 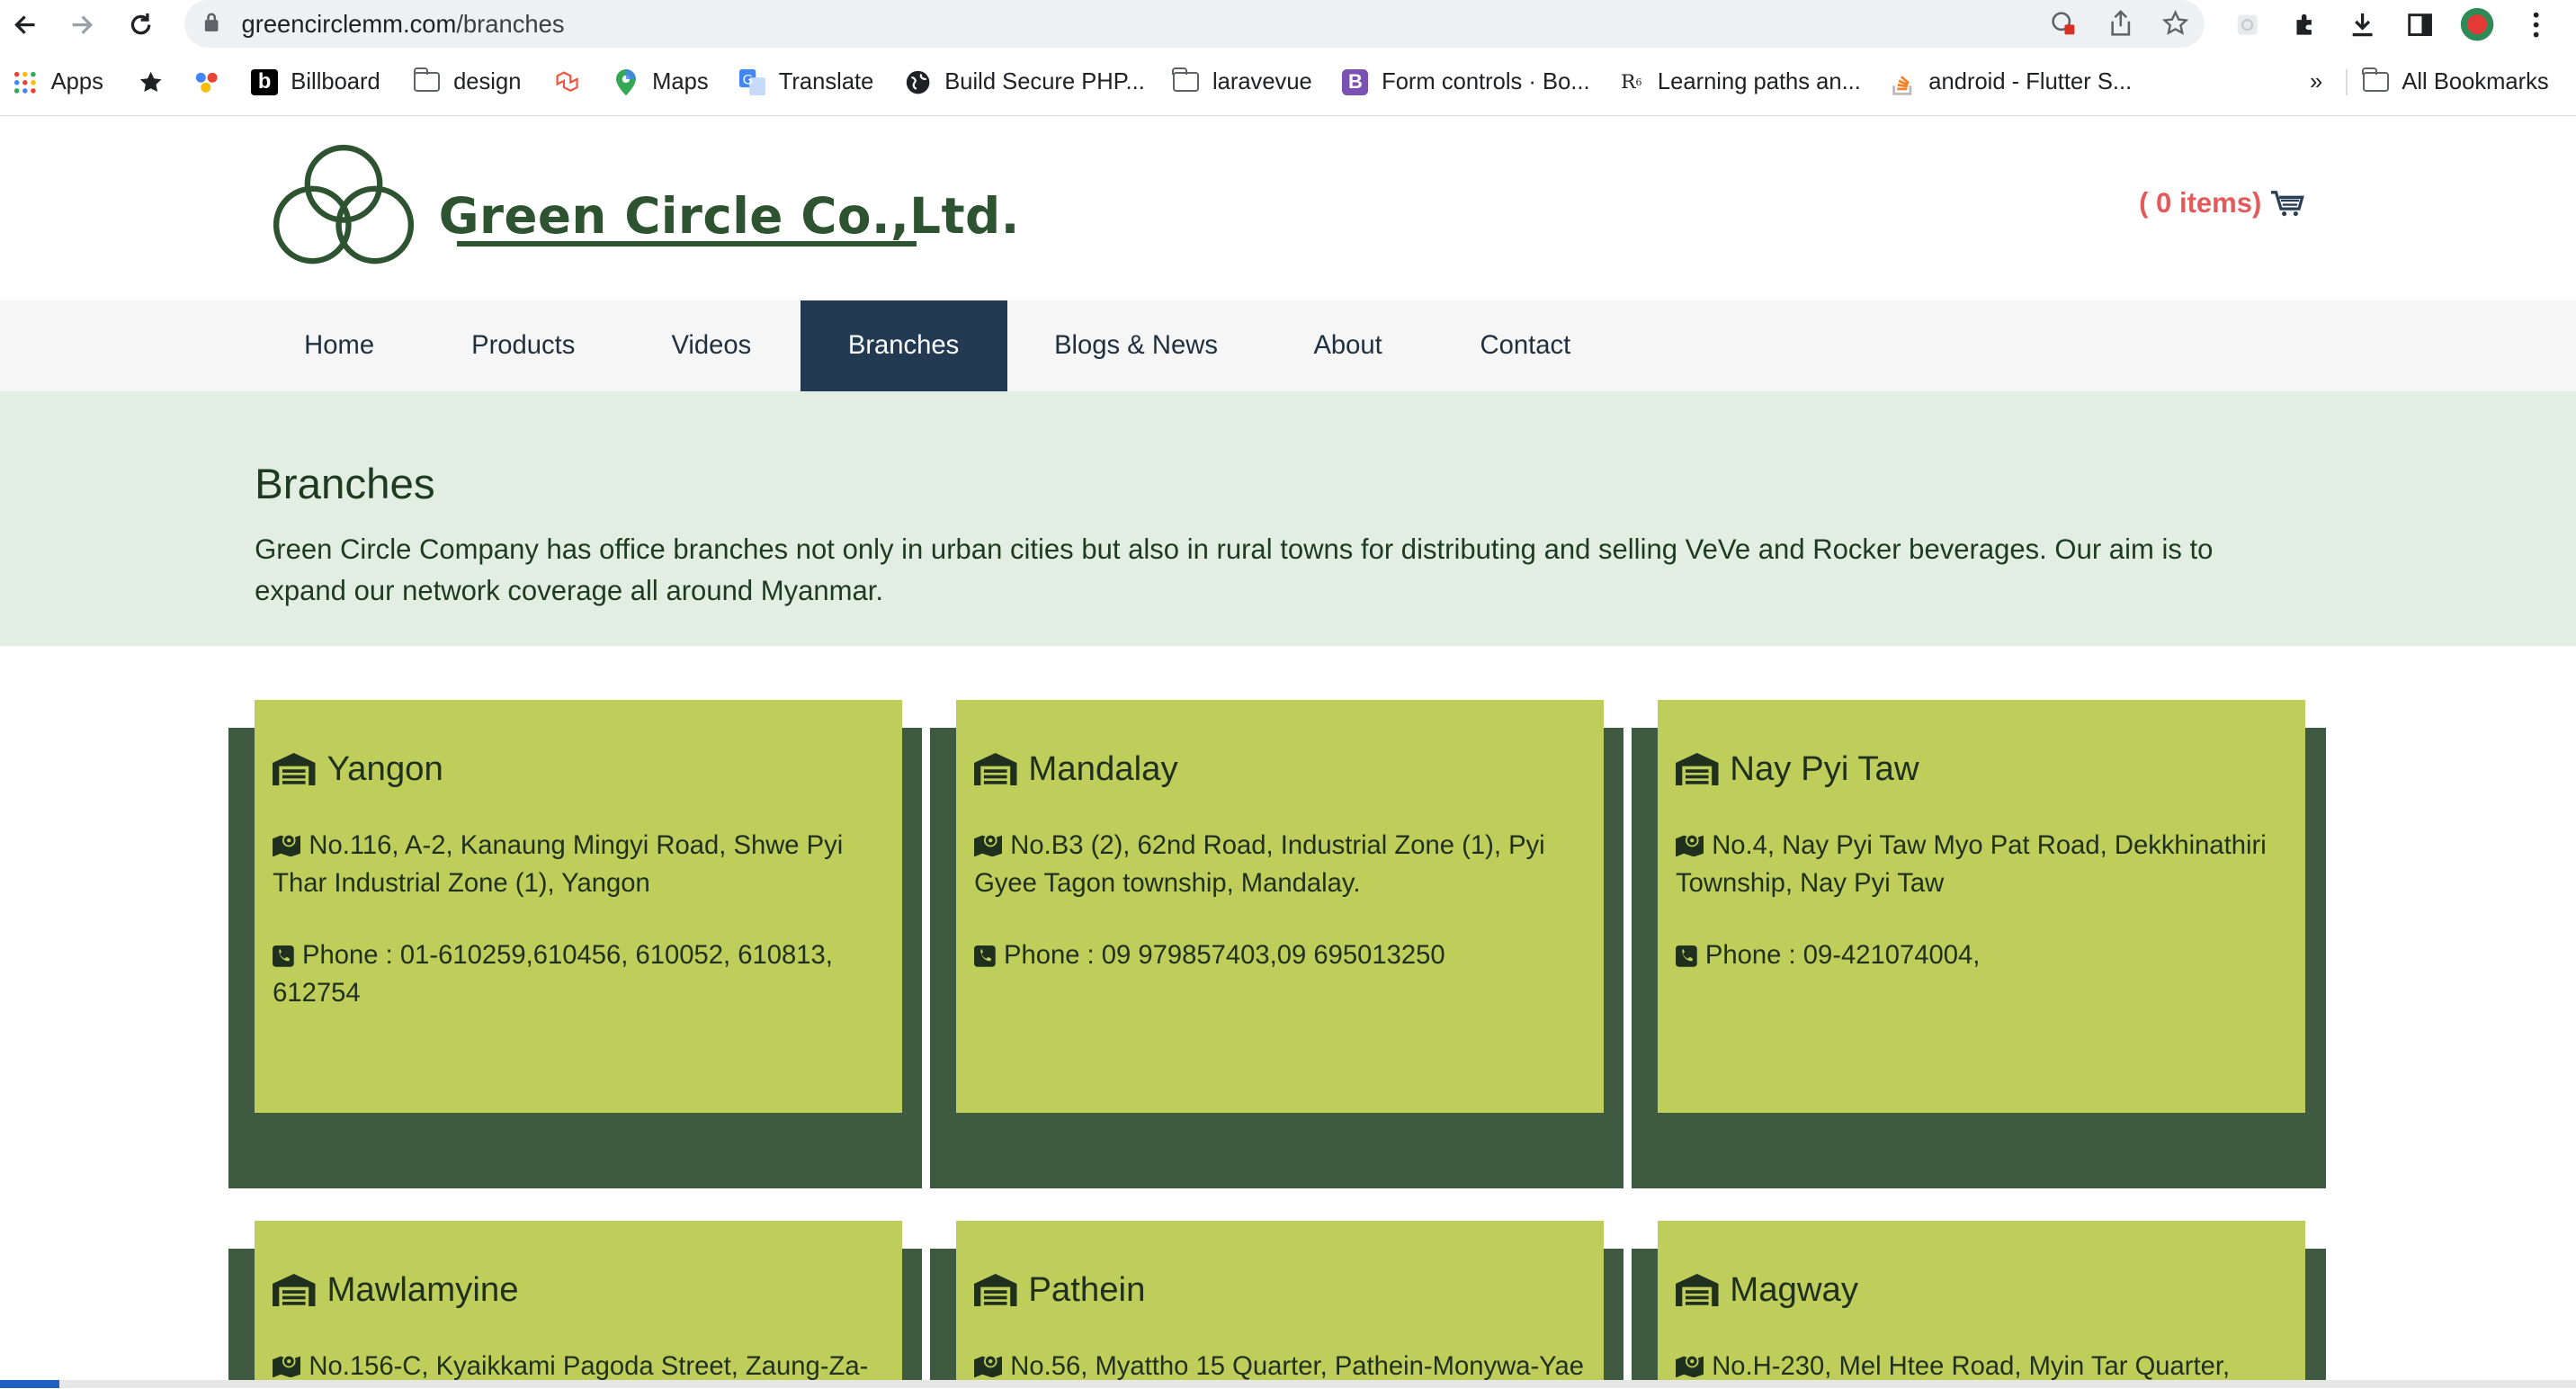 What do you see at coordinates (1355, 81) in the screenshot?
I see `bootstrap-icon: B` at bounding box center [1355, 81].